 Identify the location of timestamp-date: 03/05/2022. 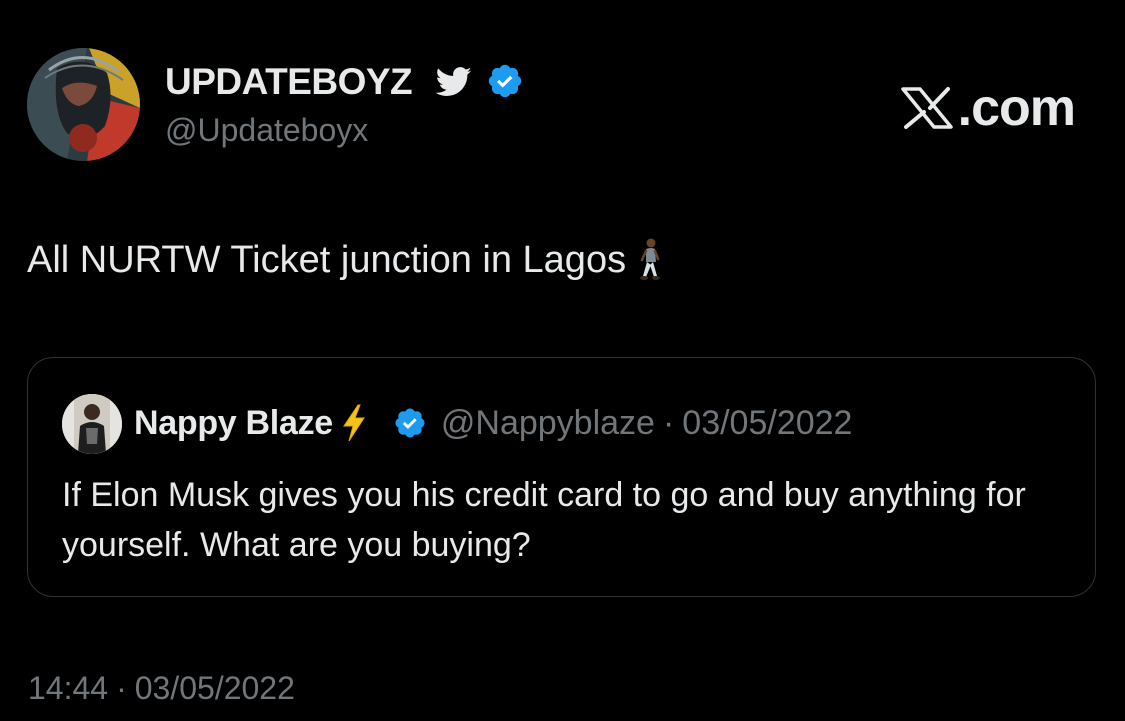
(214, 688).